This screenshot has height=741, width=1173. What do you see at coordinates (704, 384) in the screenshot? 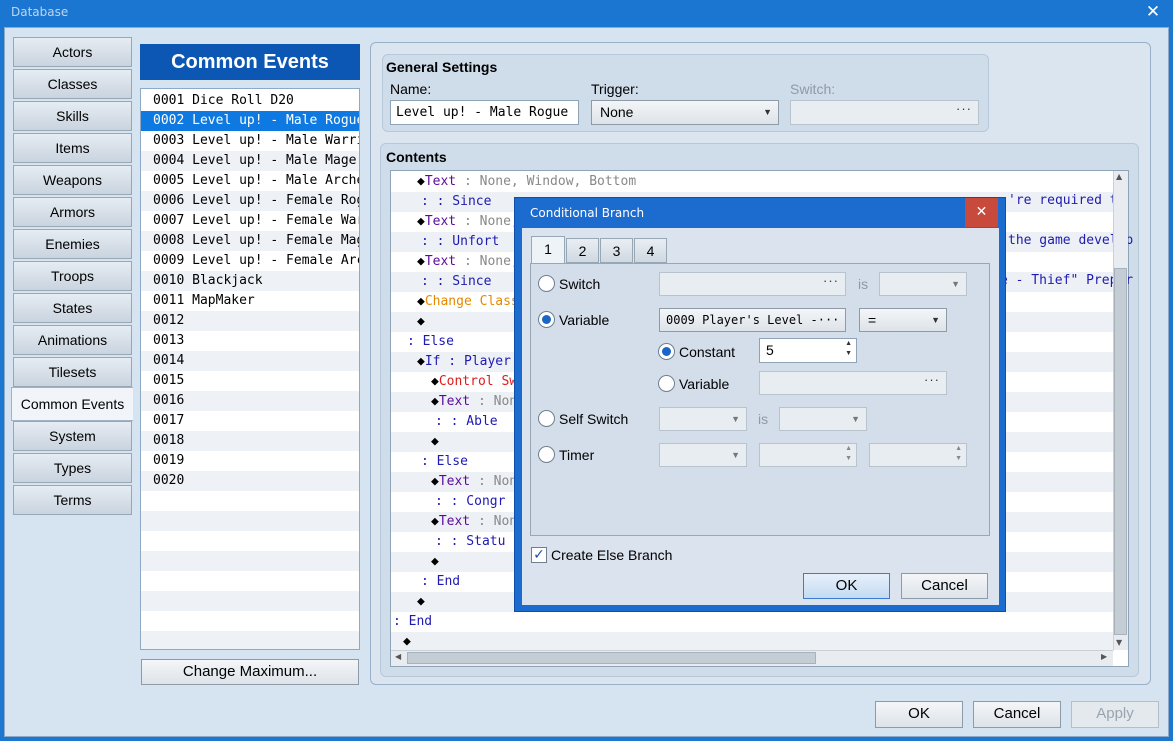
I see `operand-variable-label: Variable` at bounding box center [704, 384].